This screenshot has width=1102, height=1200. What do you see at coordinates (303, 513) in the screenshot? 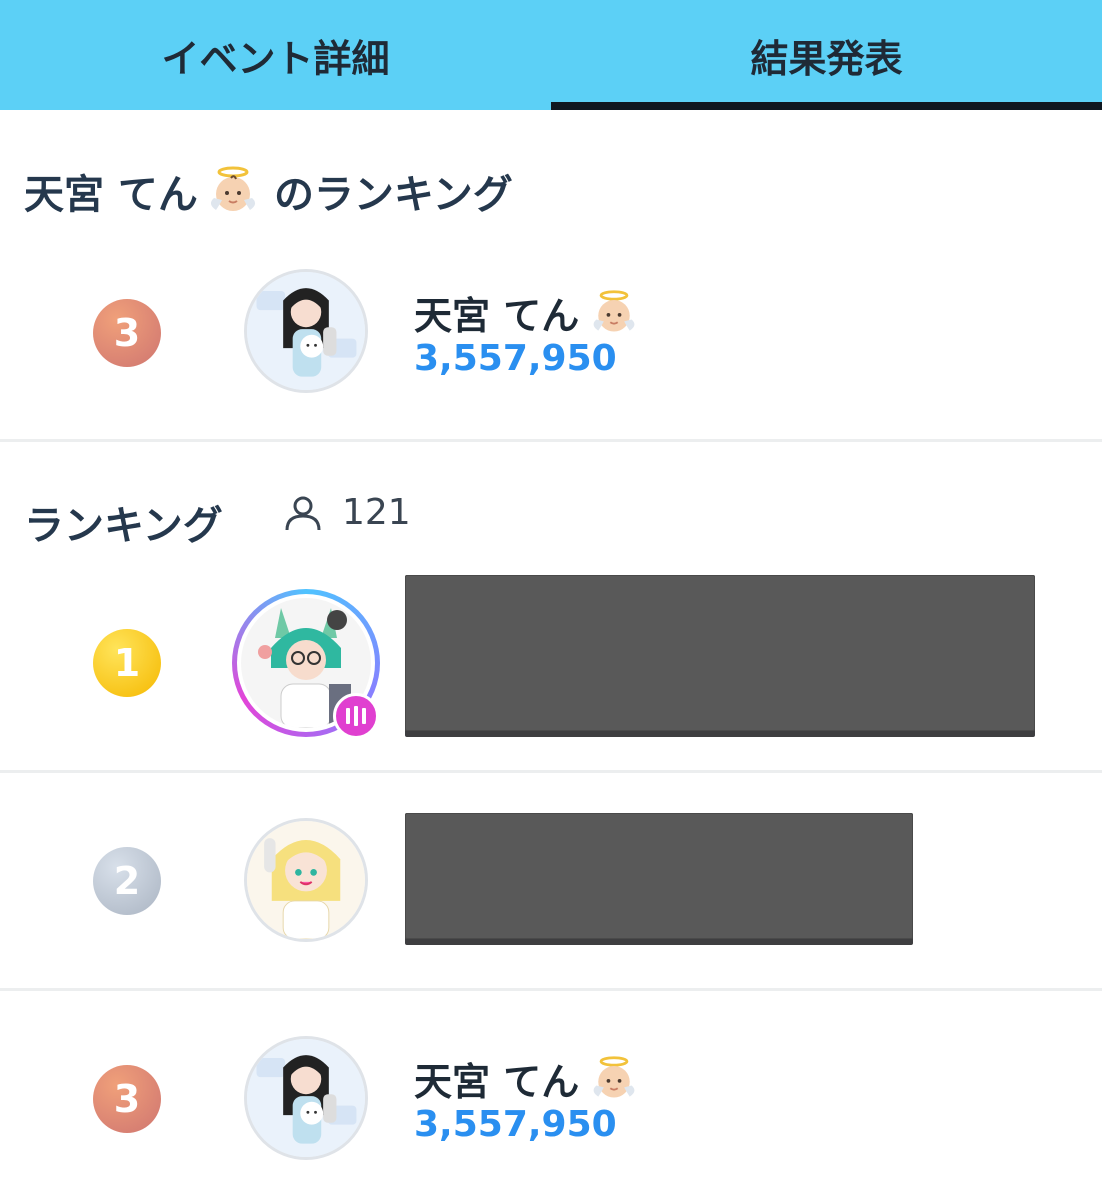
I see `person-icon` at bounding box center [303, 513].